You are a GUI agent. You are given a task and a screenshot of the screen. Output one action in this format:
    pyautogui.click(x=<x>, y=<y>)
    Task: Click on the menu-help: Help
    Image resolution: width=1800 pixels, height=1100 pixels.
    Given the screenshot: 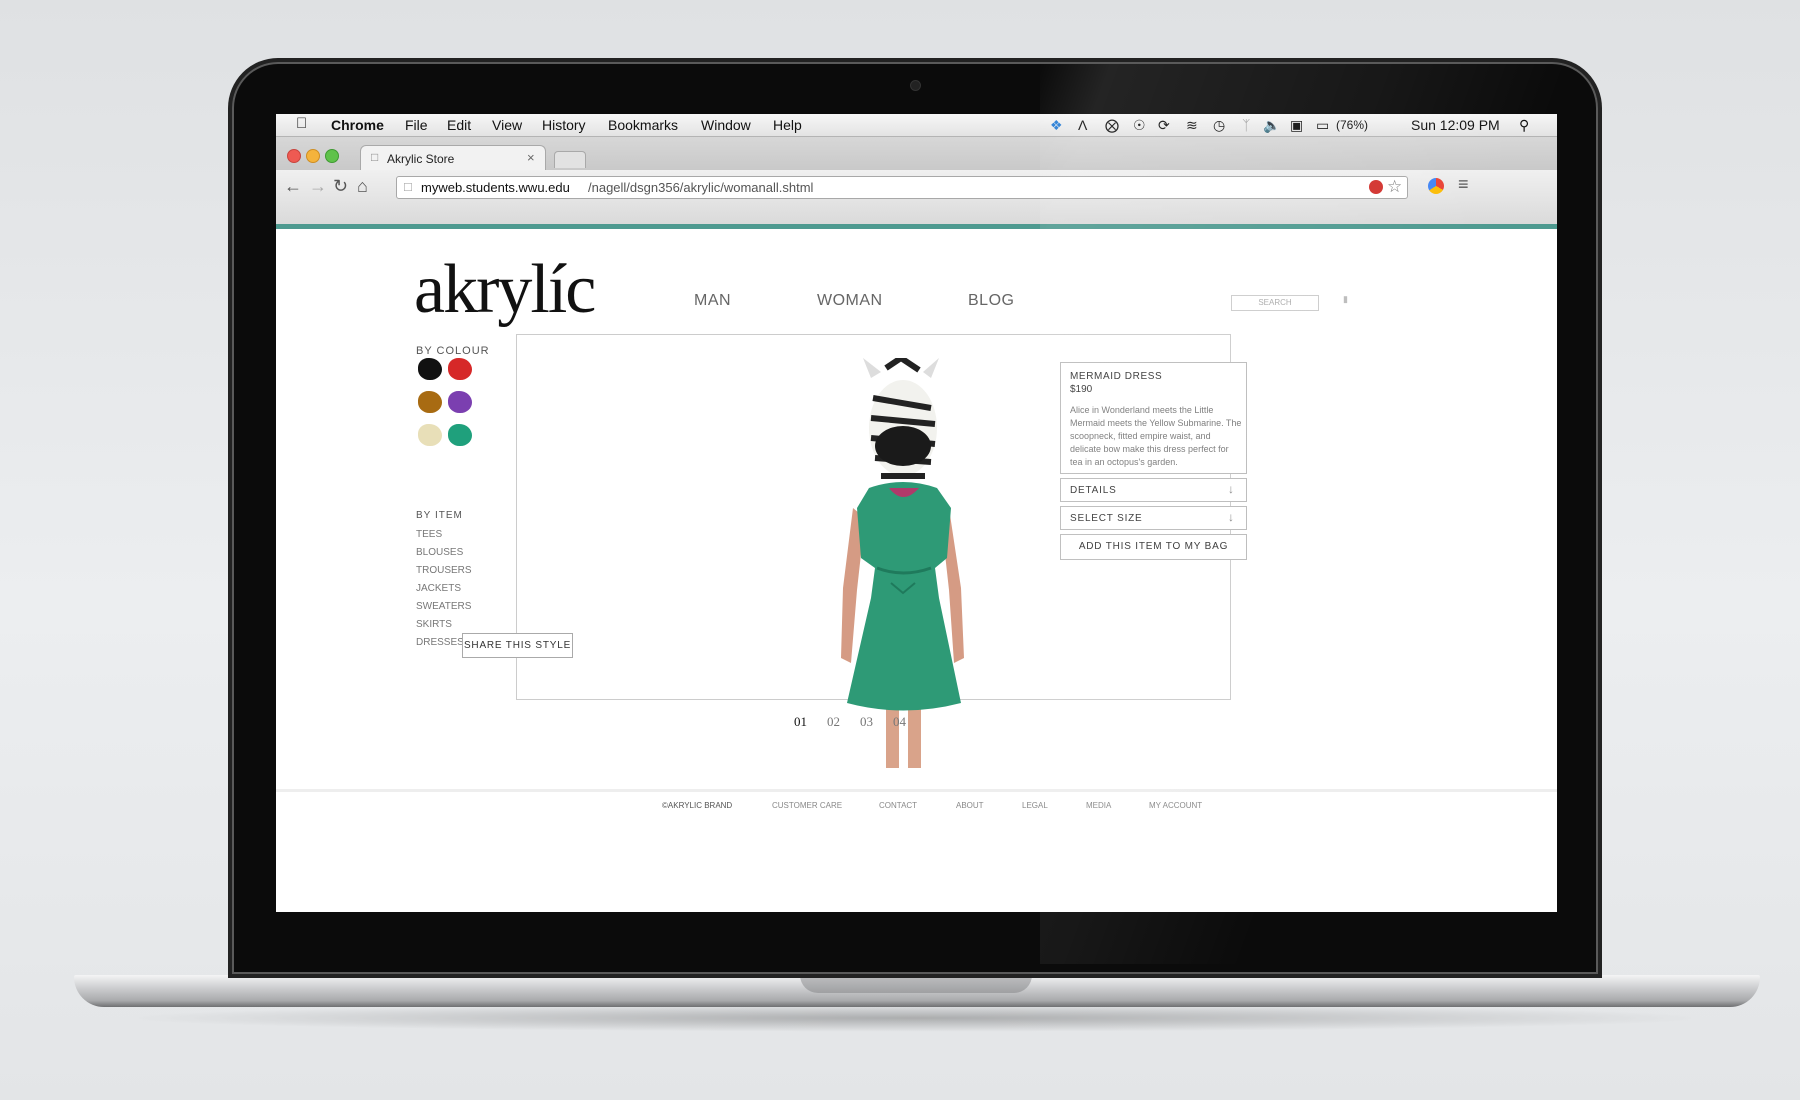 What is the action you would take?
    pyautogui.click(x=787, y=125)
    